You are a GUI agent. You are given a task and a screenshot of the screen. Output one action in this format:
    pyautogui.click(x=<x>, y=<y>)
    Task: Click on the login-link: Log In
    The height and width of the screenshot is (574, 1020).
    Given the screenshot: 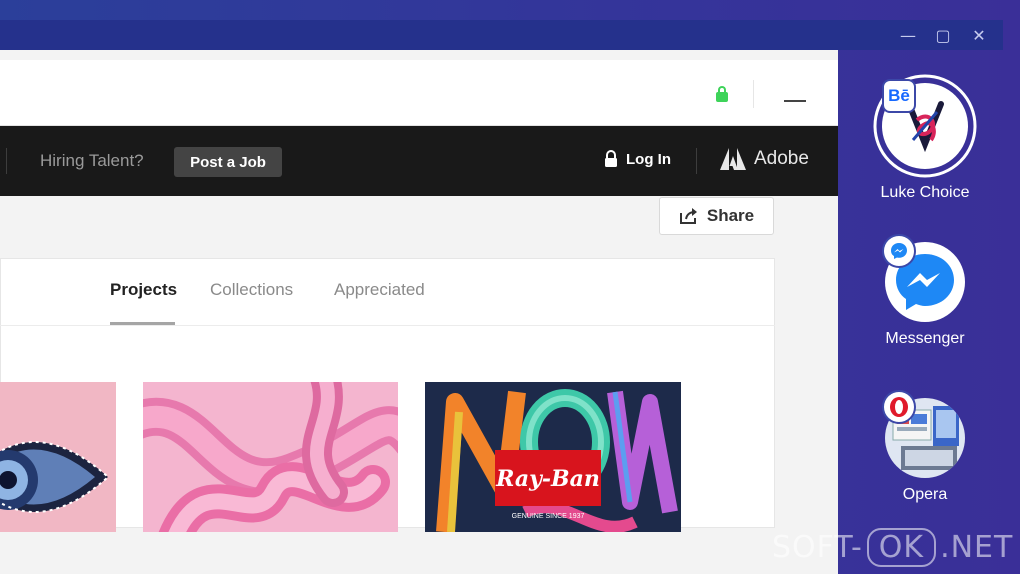 What is the action you would take?
    pyautogui.click(x=637, y=159)
    